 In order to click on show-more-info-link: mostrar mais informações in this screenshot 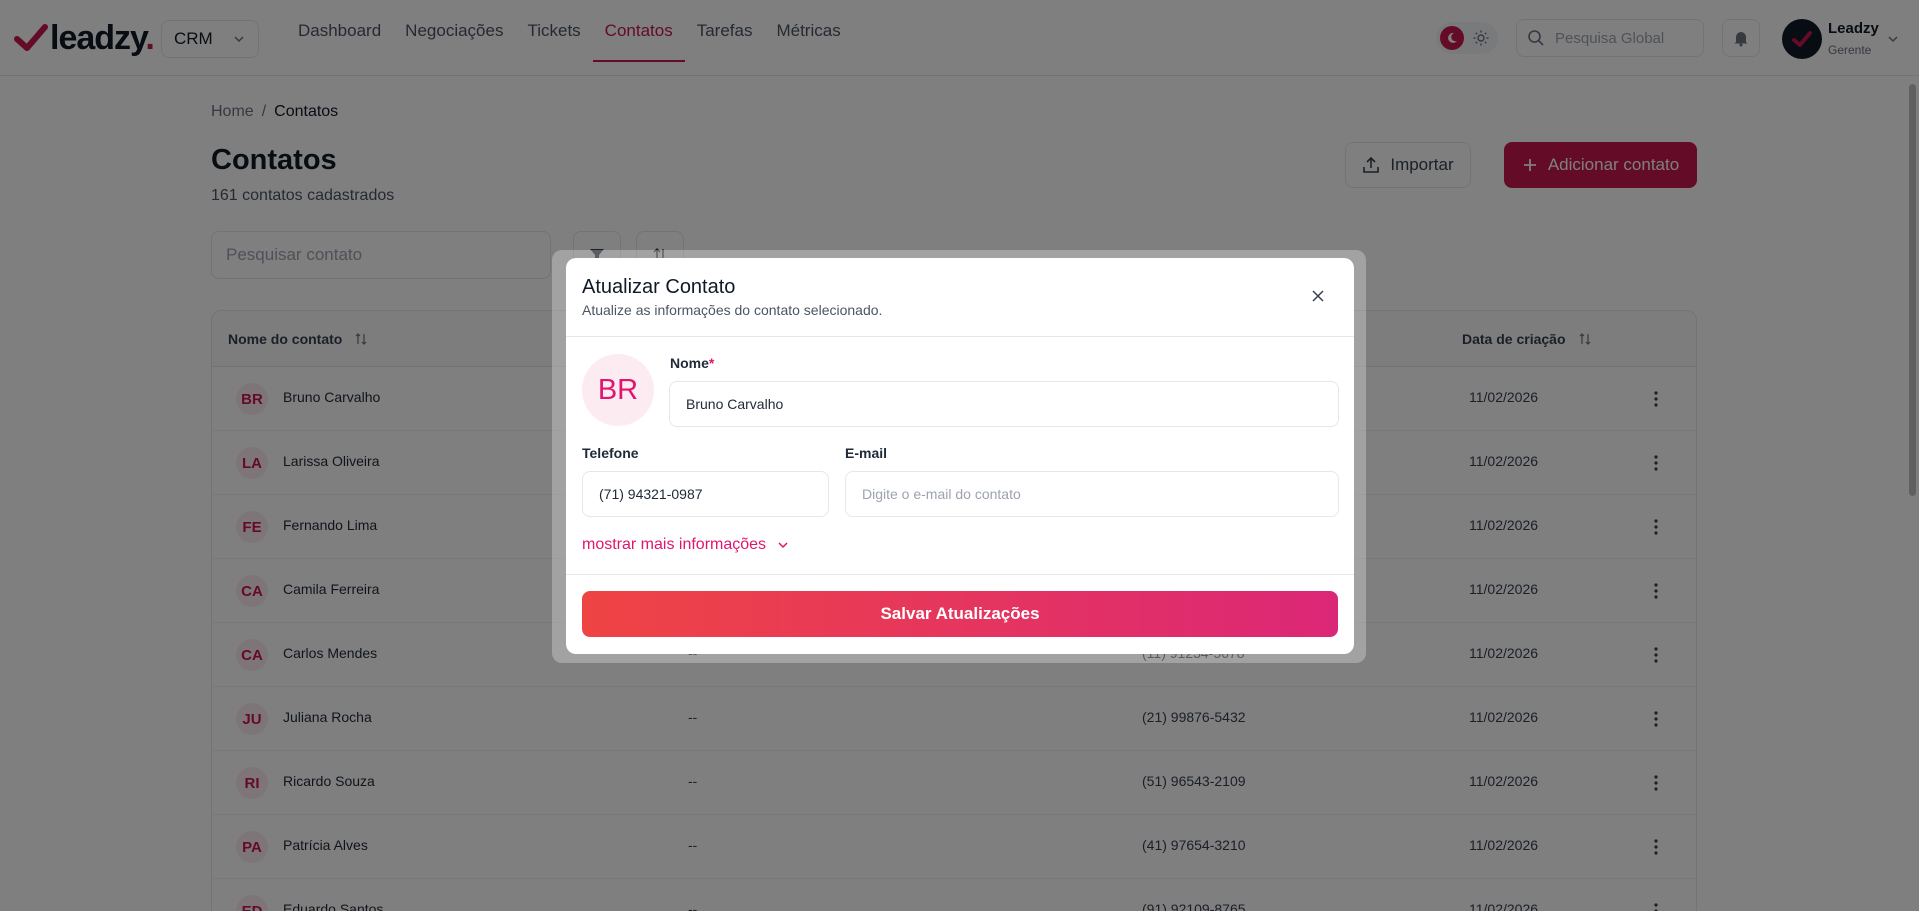, I will do `click(686, 545)`.